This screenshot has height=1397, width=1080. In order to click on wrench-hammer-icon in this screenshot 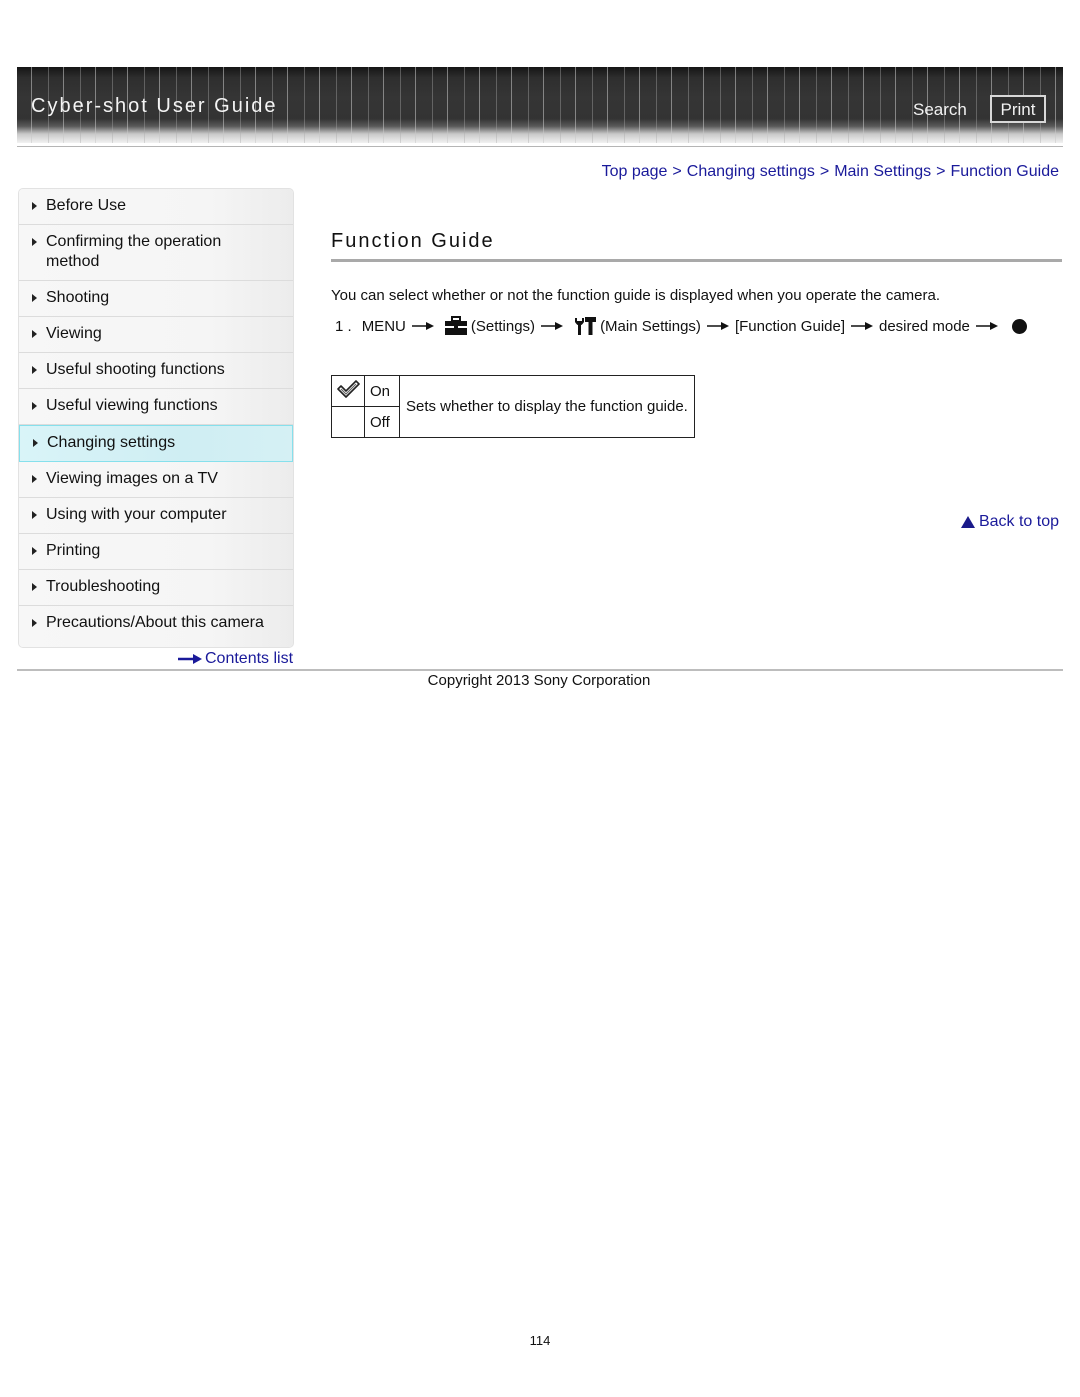, I will do `click(586, 326)`.